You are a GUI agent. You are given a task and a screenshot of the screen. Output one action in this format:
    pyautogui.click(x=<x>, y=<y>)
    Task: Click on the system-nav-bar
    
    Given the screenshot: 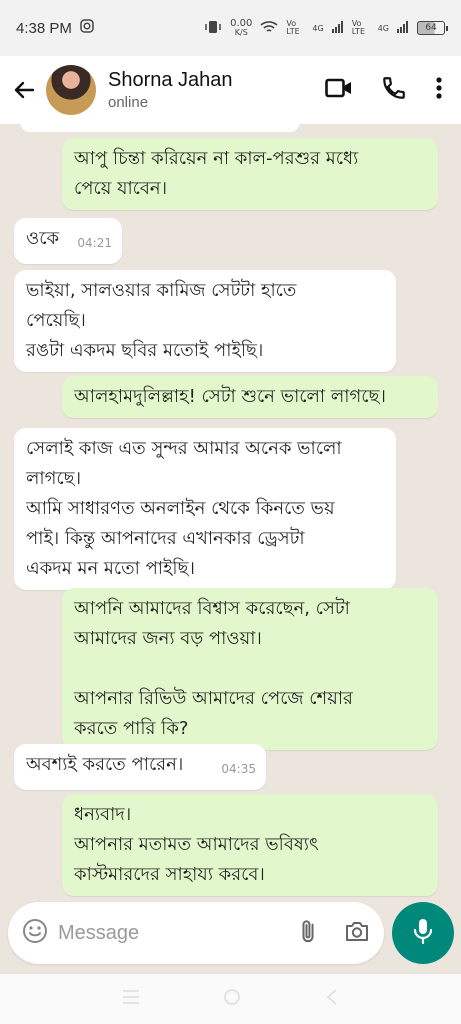 What is the action you would take?
    pyautogui.click(x=230, y=999)
    